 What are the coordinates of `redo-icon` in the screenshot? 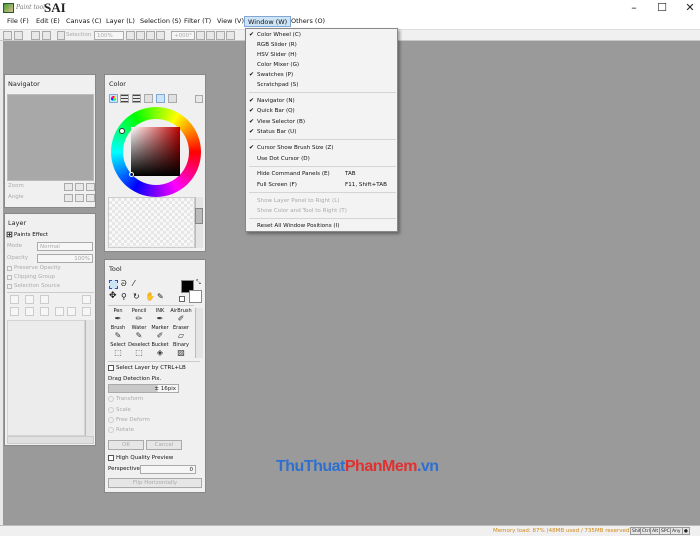 It's located at (18, 35).